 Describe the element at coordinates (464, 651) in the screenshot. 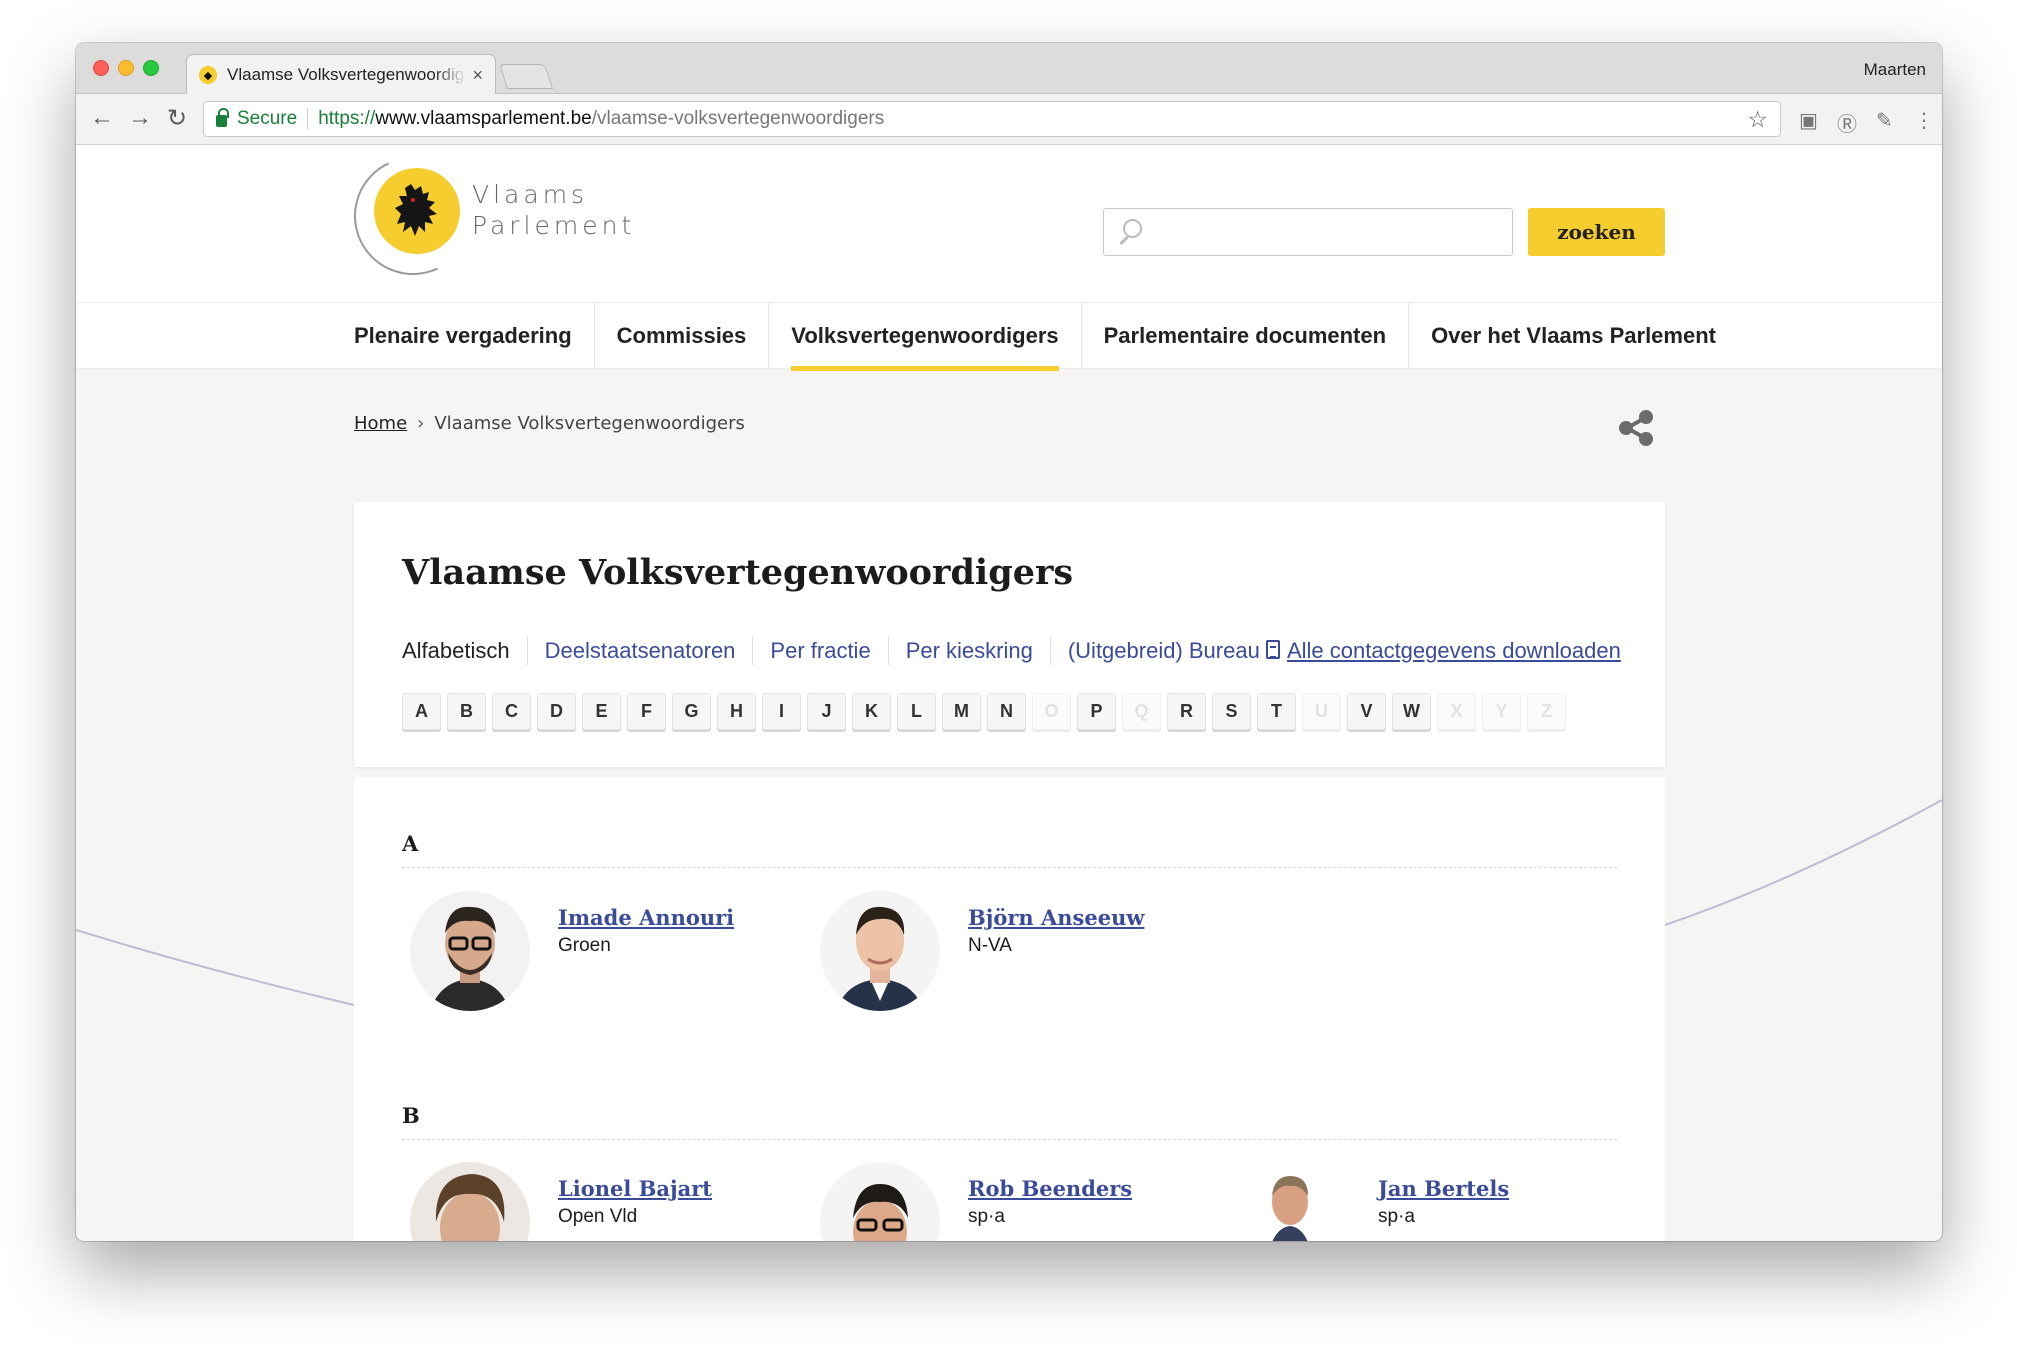

I see `tab-alfabetisch: Alfabetisch` at that location.